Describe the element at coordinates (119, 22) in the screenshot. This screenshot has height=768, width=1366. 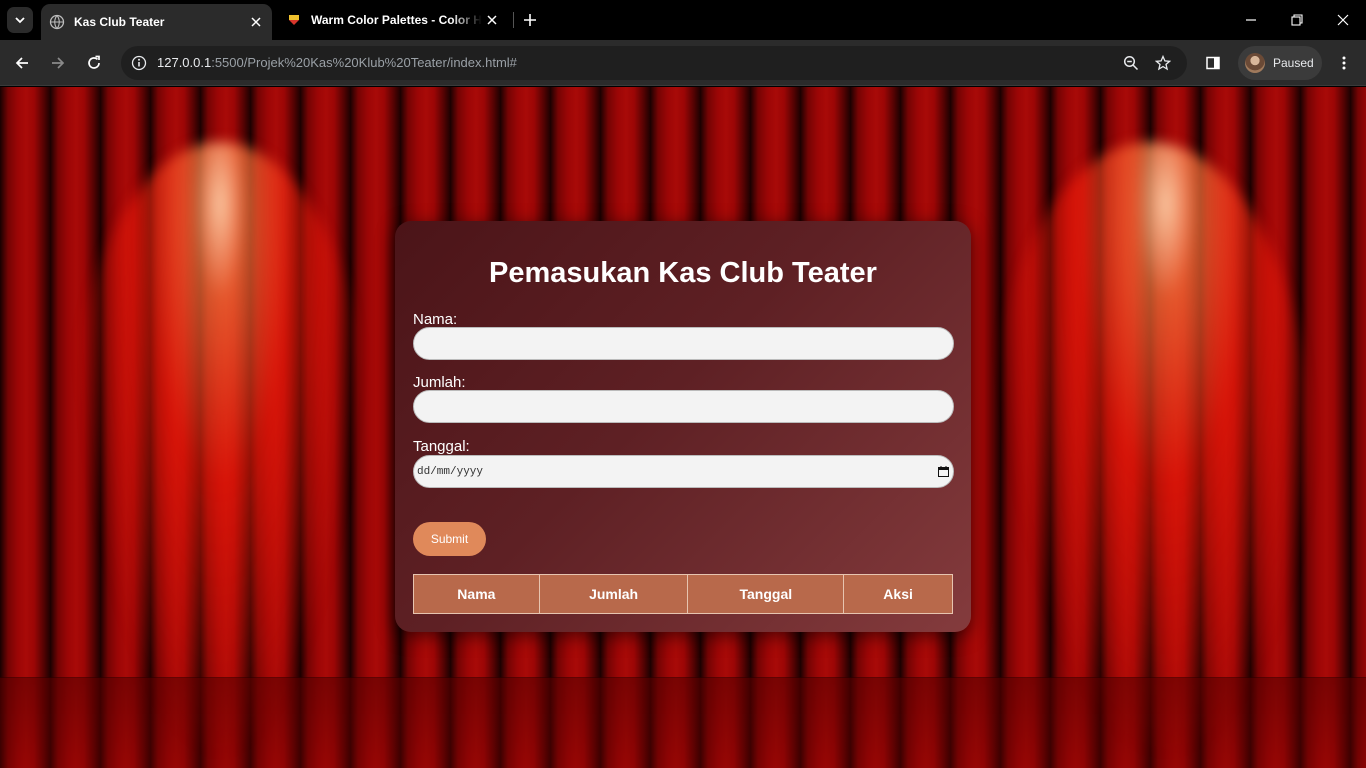
I see `tab-title: Kas Club Teater` at that location.